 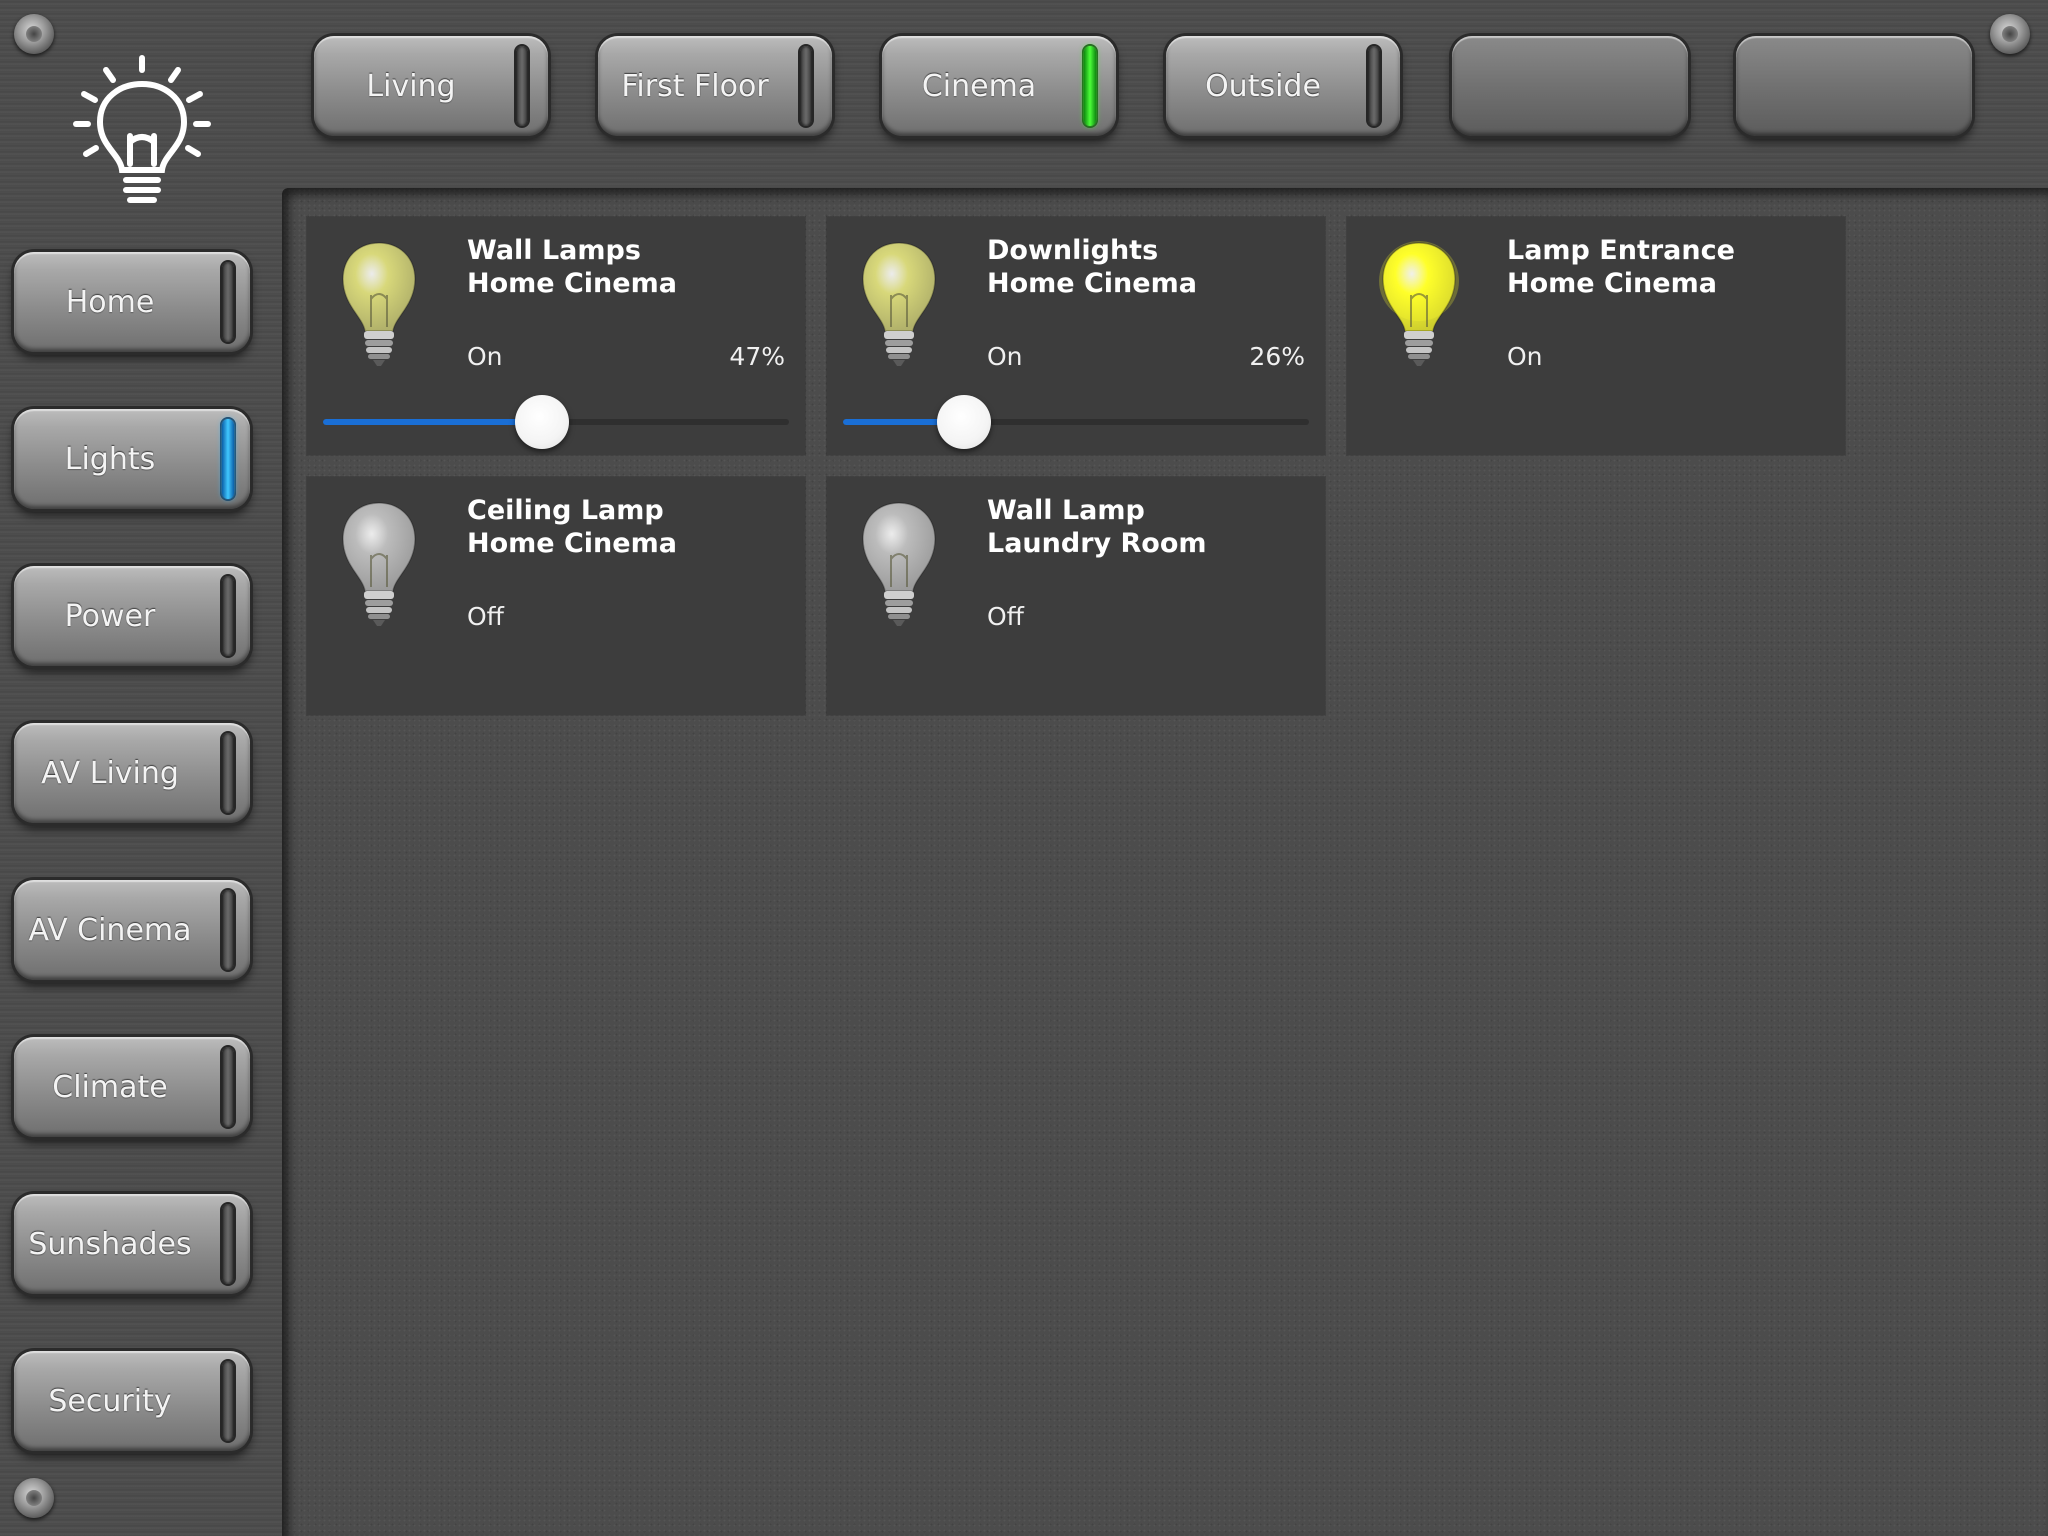 What do you see at coordinates (110, 616) in the screenshot?
I see `sidebar-item-label: Power` at bounding box center [110, 616].